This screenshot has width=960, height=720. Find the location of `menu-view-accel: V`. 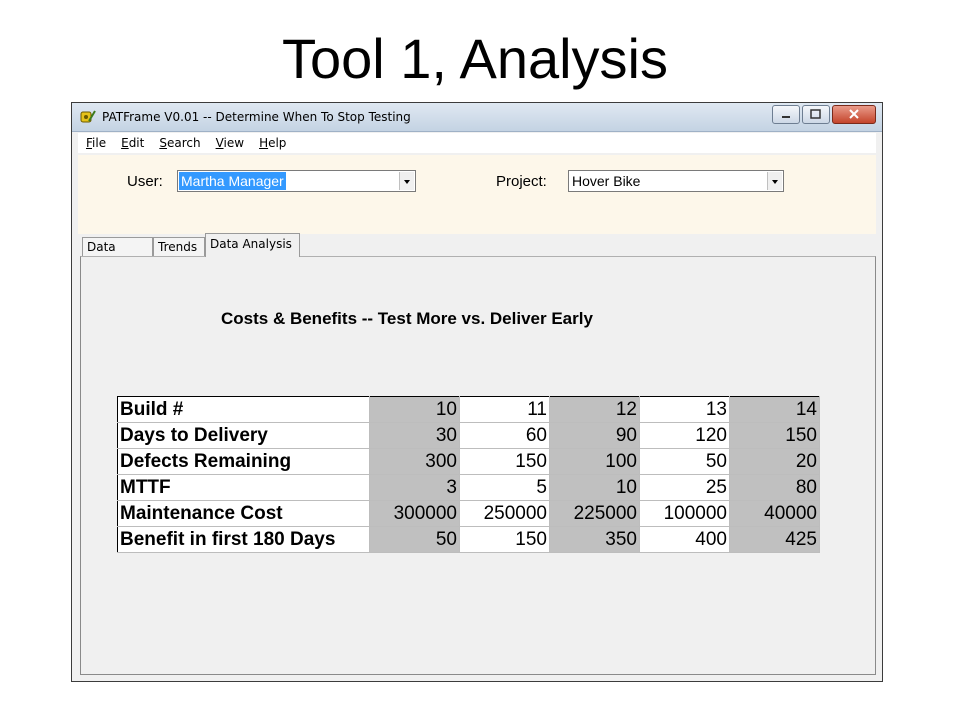

menu-view-accel: V is located at coordinates (219, 143).